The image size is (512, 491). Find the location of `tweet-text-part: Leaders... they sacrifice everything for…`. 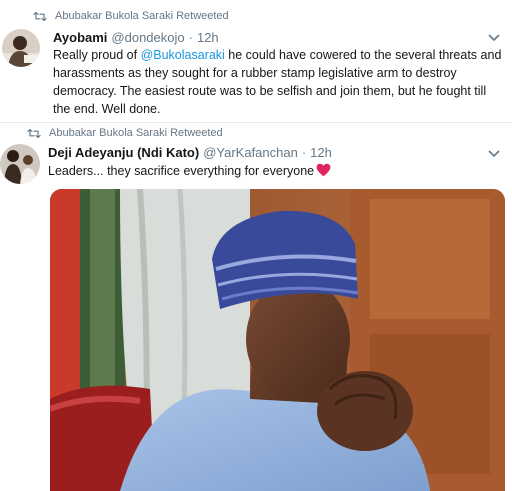

tweet-text-part: Leaders... they sacrifice everything for… is located at coordinates (181, 171).